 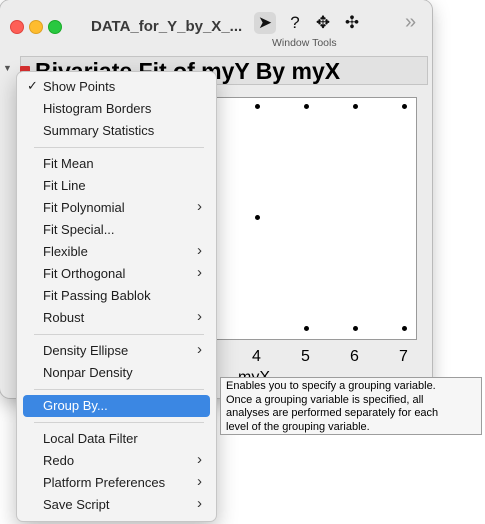 What do you see at coordinates (323, 23) in the screenshot?
I see `crosshair-icon: ✥` at bounding box center [323, 23].